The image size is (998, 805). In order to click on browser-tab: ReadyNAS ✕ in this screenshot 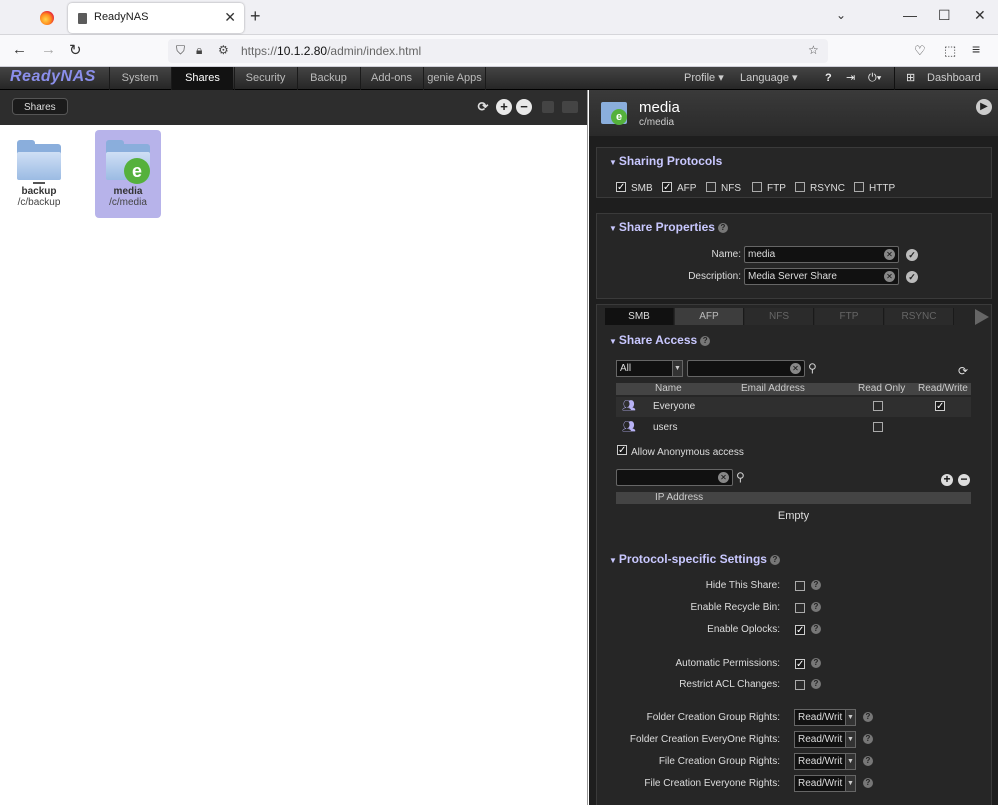, I will do `click(156, 18)`.